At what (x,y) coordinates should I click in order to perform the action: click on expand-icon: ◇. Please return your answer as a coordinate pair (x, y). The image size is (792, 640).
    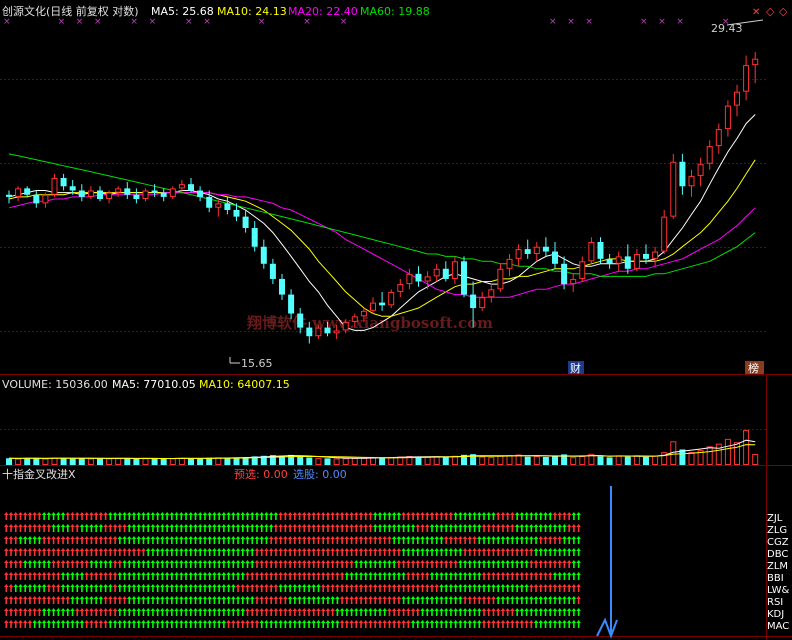
    Looking at the image, I should click on (783, 11).